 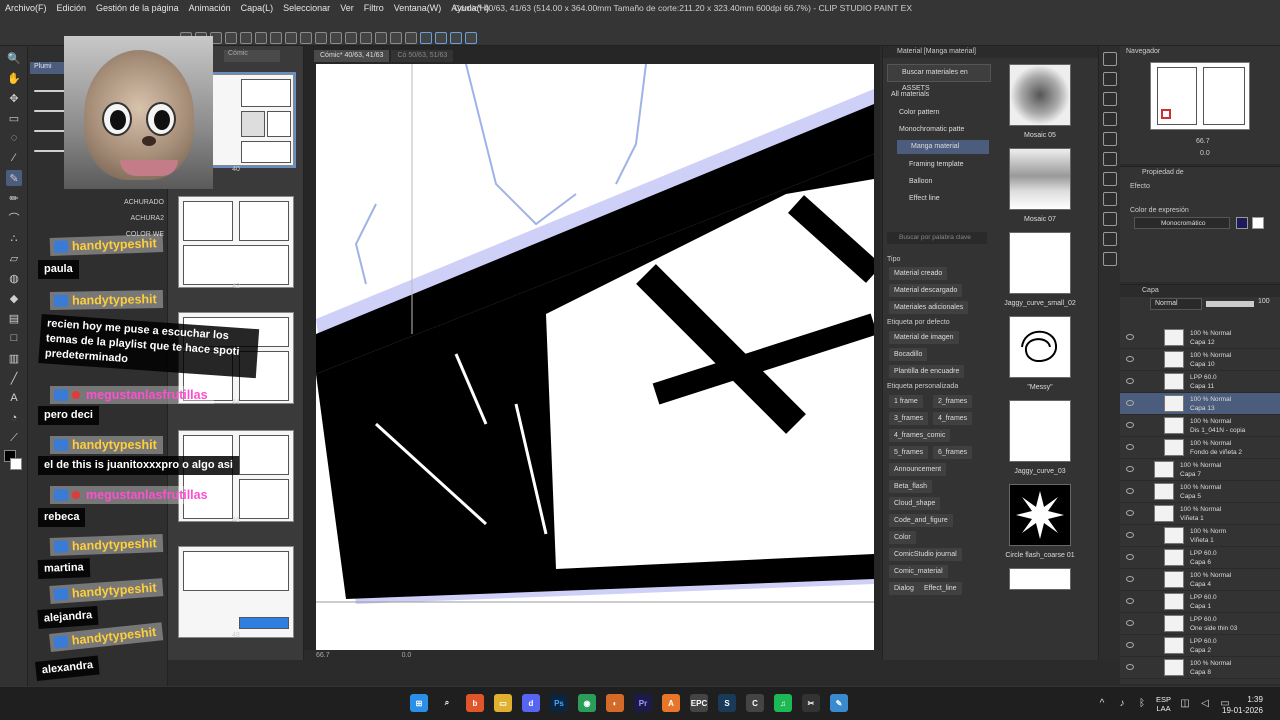 What do you see at coordinates (783, 703) in the screenshot?
I see `spotify-icon: ♫` at bounding box center [783, 703].